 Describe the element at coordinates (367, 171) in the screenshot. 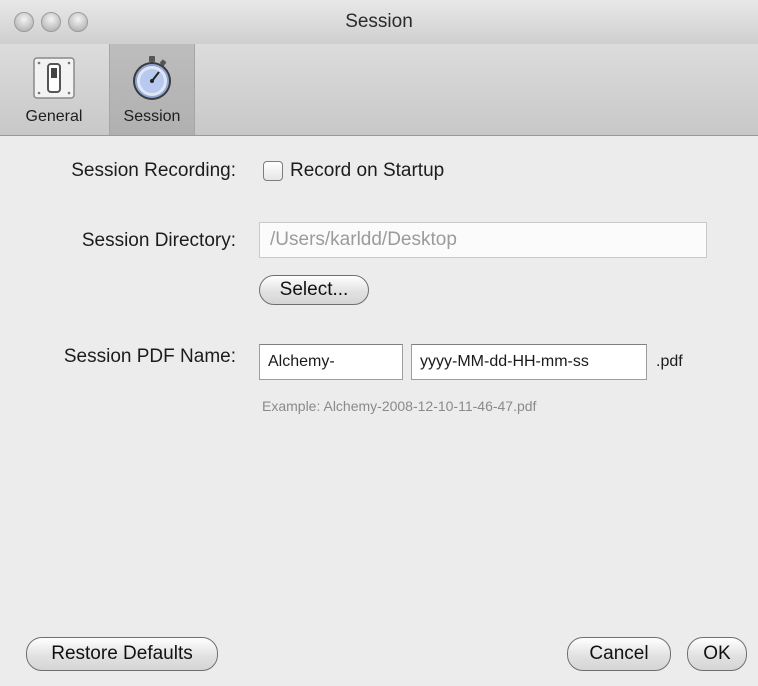

I see `record-on-startup-label: Record on Startup` at that location.